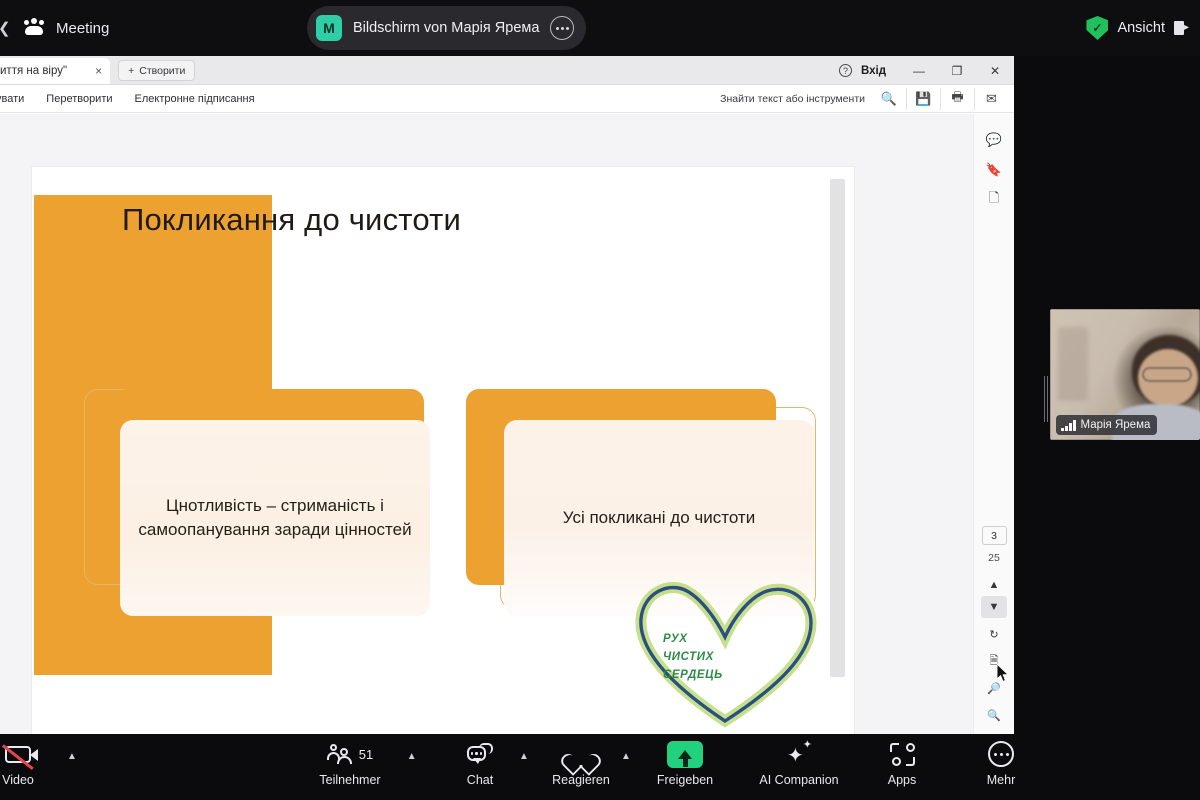  I want to click on people-icon, so click(34, 28).